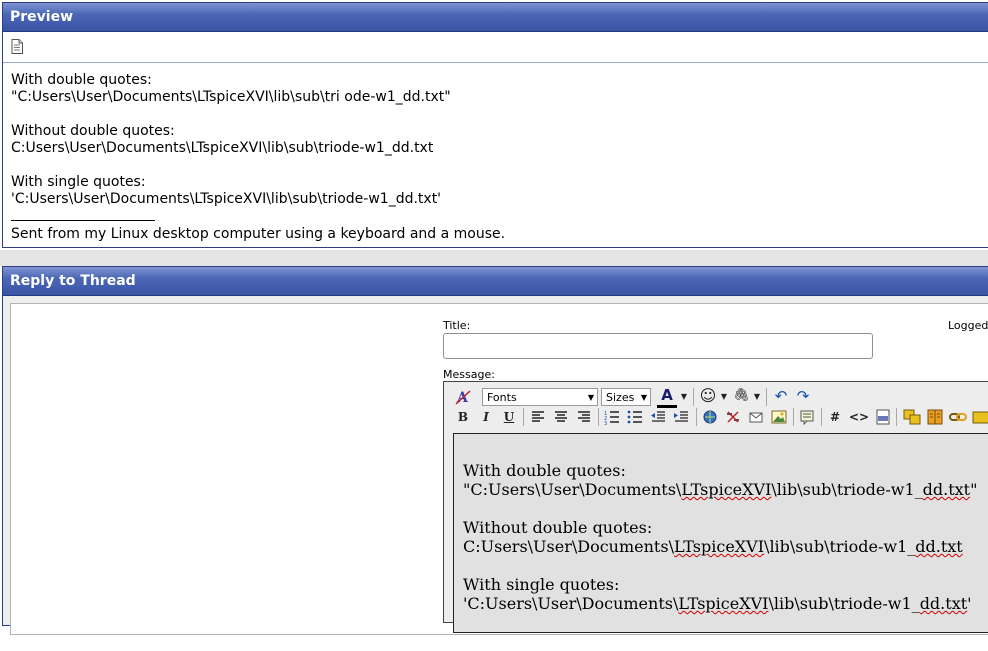 This screenshot has width=988, height=651. I want to click on align-left-icon, so click(538, 417).